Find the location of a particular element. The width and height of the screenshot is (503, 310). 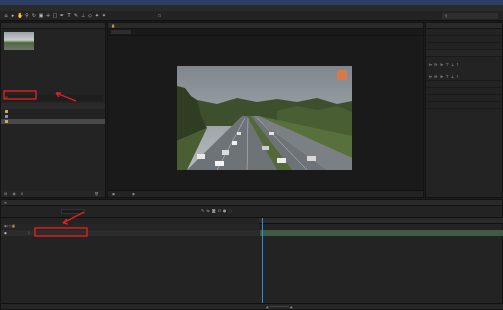

annotation-overlay is located at coordinates (45, 163).